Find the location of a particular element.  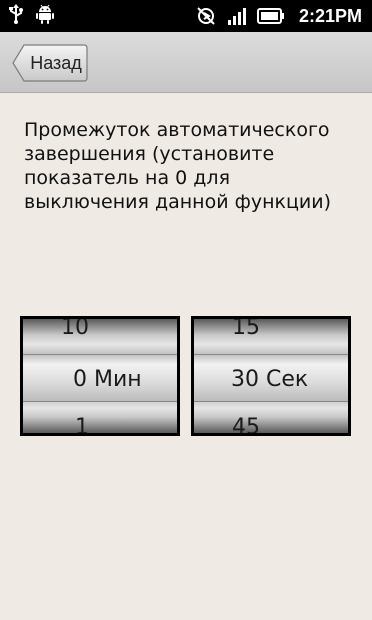

back-button-label: Назад is located at coordinates (56, 63).